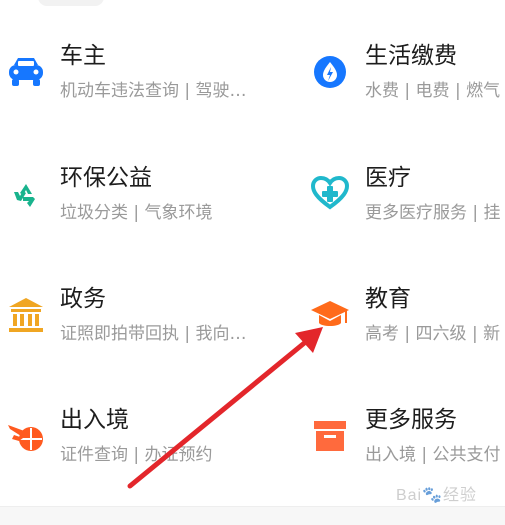 This screenshot has width=505, height=525. I want to click on bottom-strip, so click(252, 515).